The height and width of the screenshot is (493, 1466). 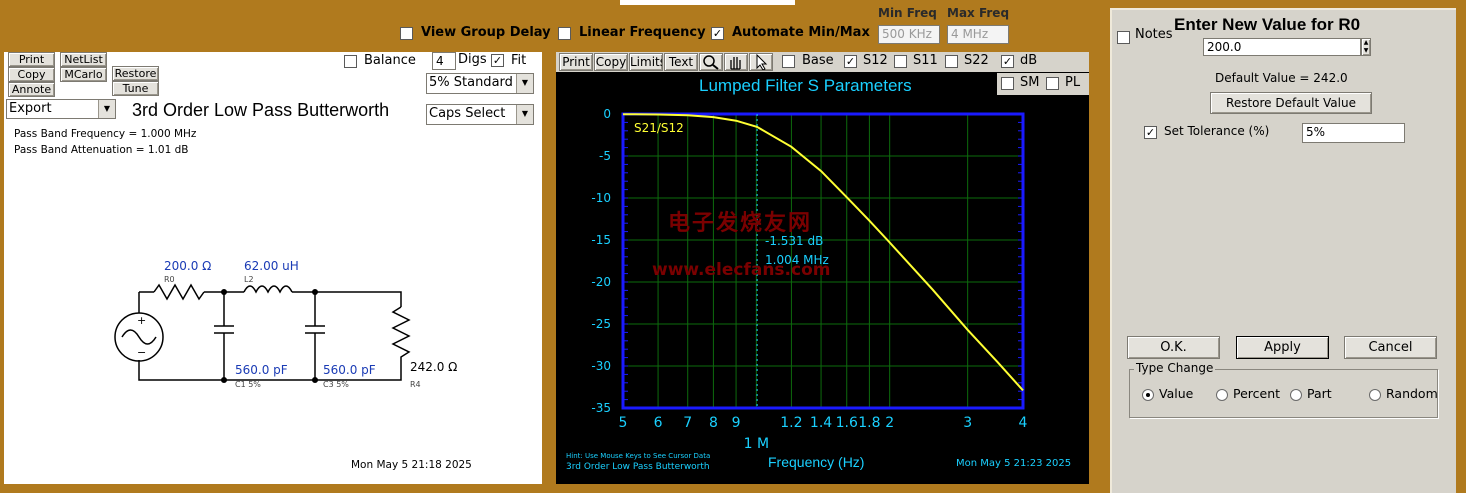 I want to click on y-tick-label: -5, so click(x=605, y=156).